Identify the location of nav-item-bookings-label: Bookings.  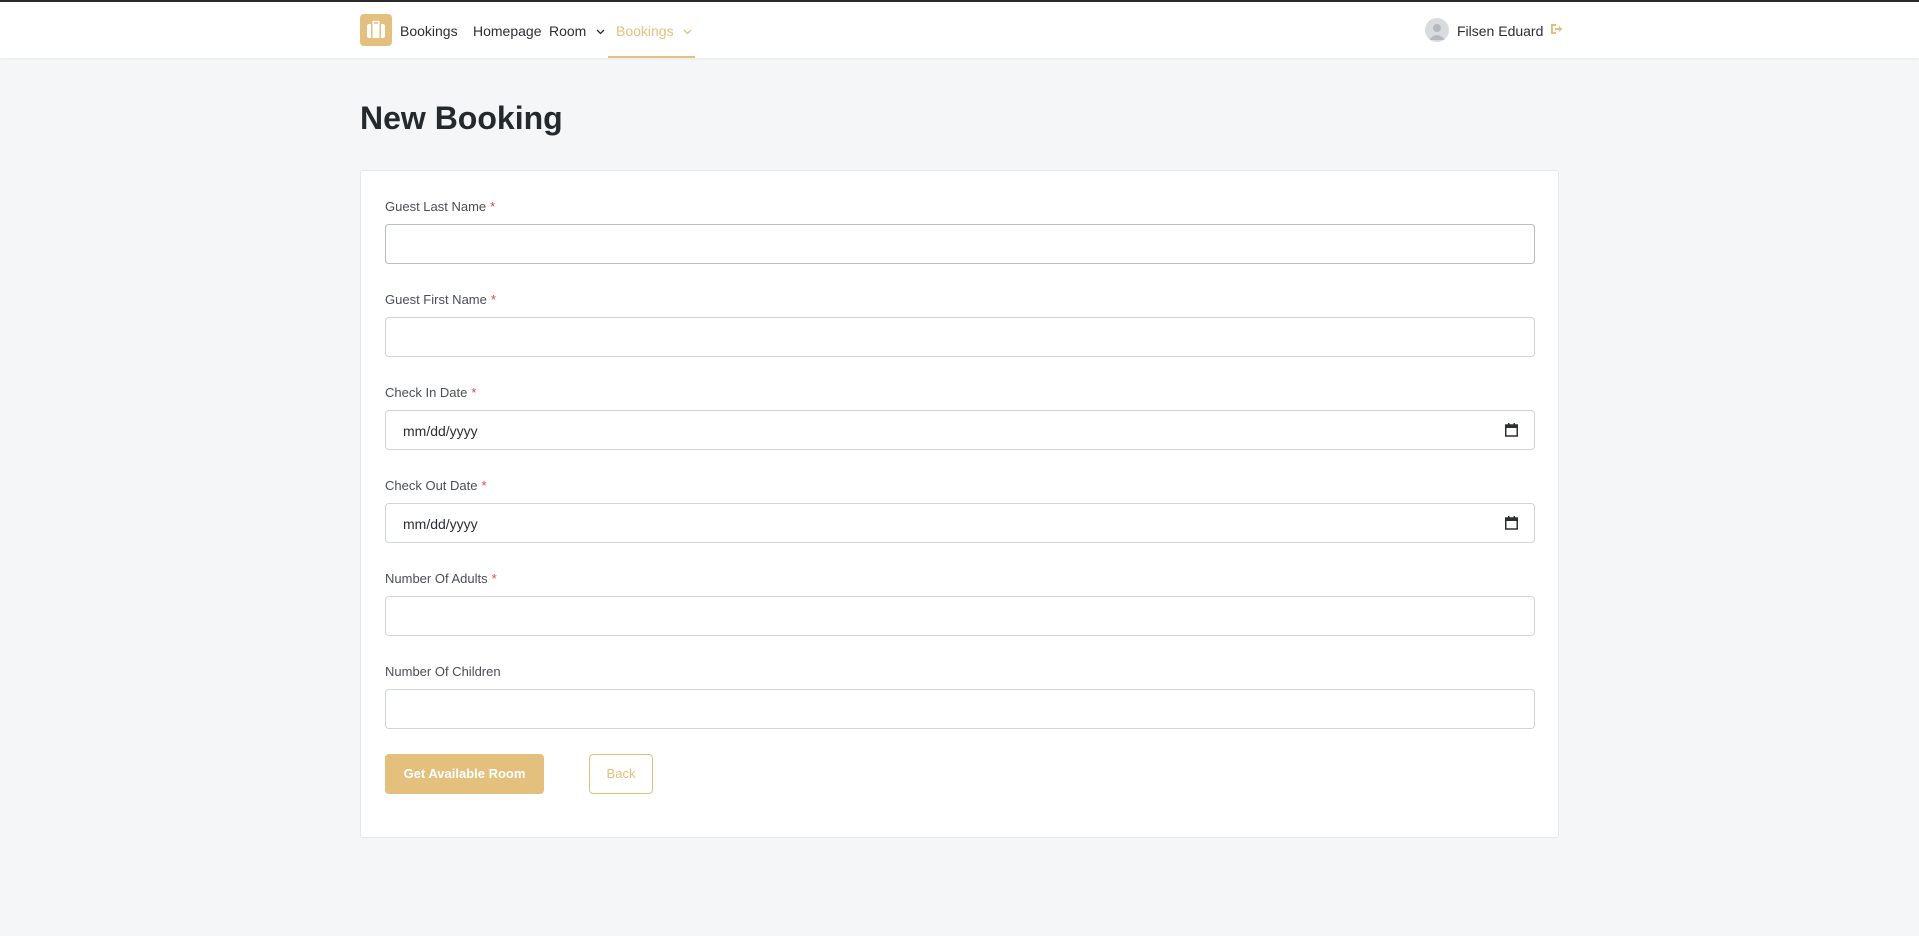
(645, 31).